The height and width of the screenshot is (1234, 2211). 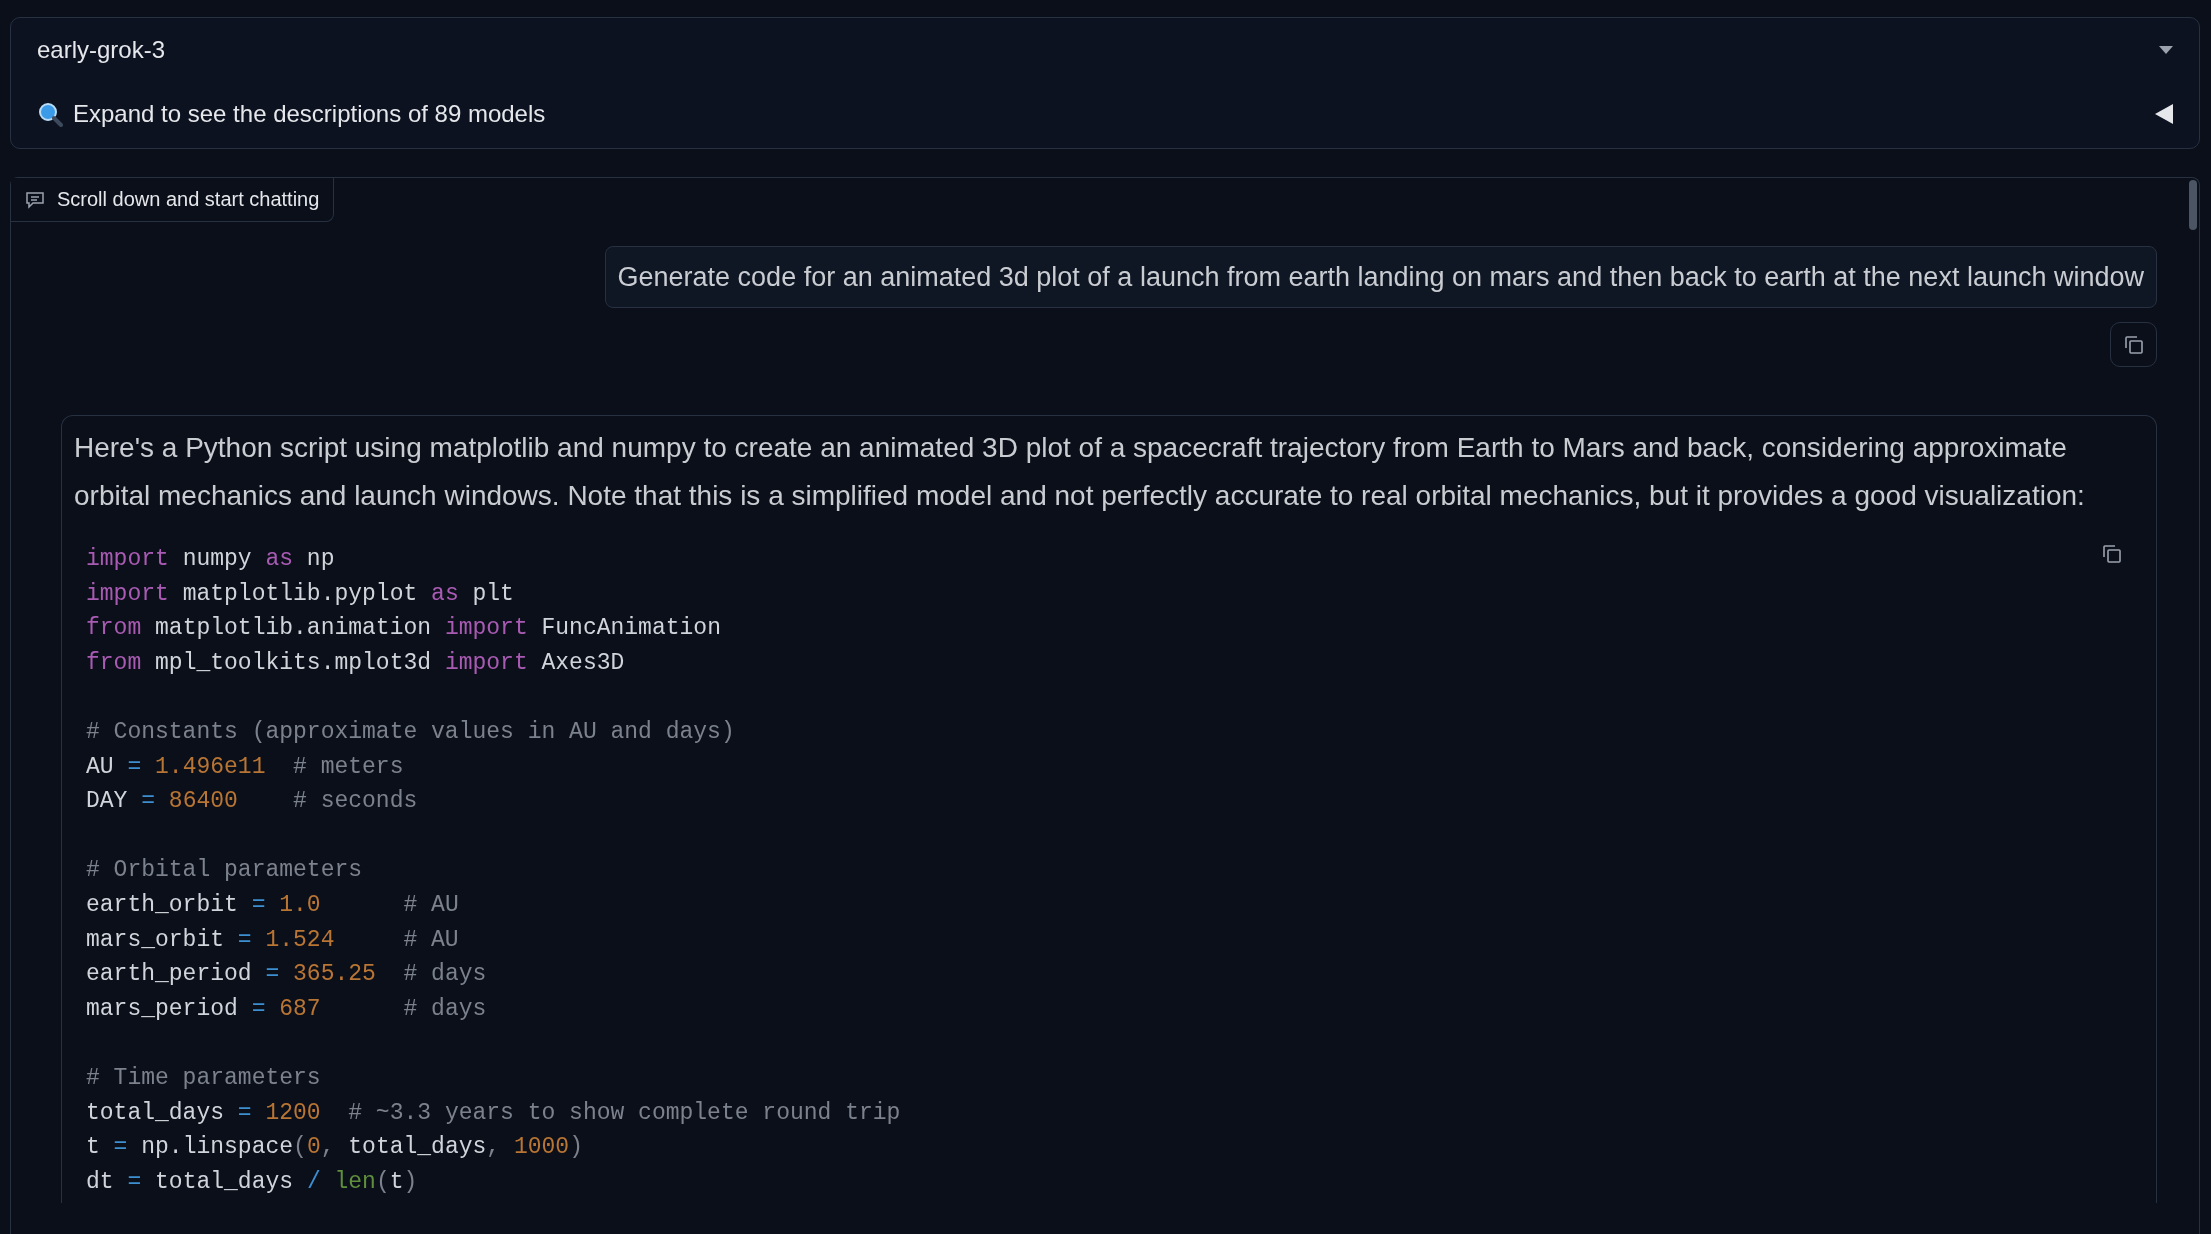 I want to click on scrollbar-thumb, so click(x=2193, y=205).